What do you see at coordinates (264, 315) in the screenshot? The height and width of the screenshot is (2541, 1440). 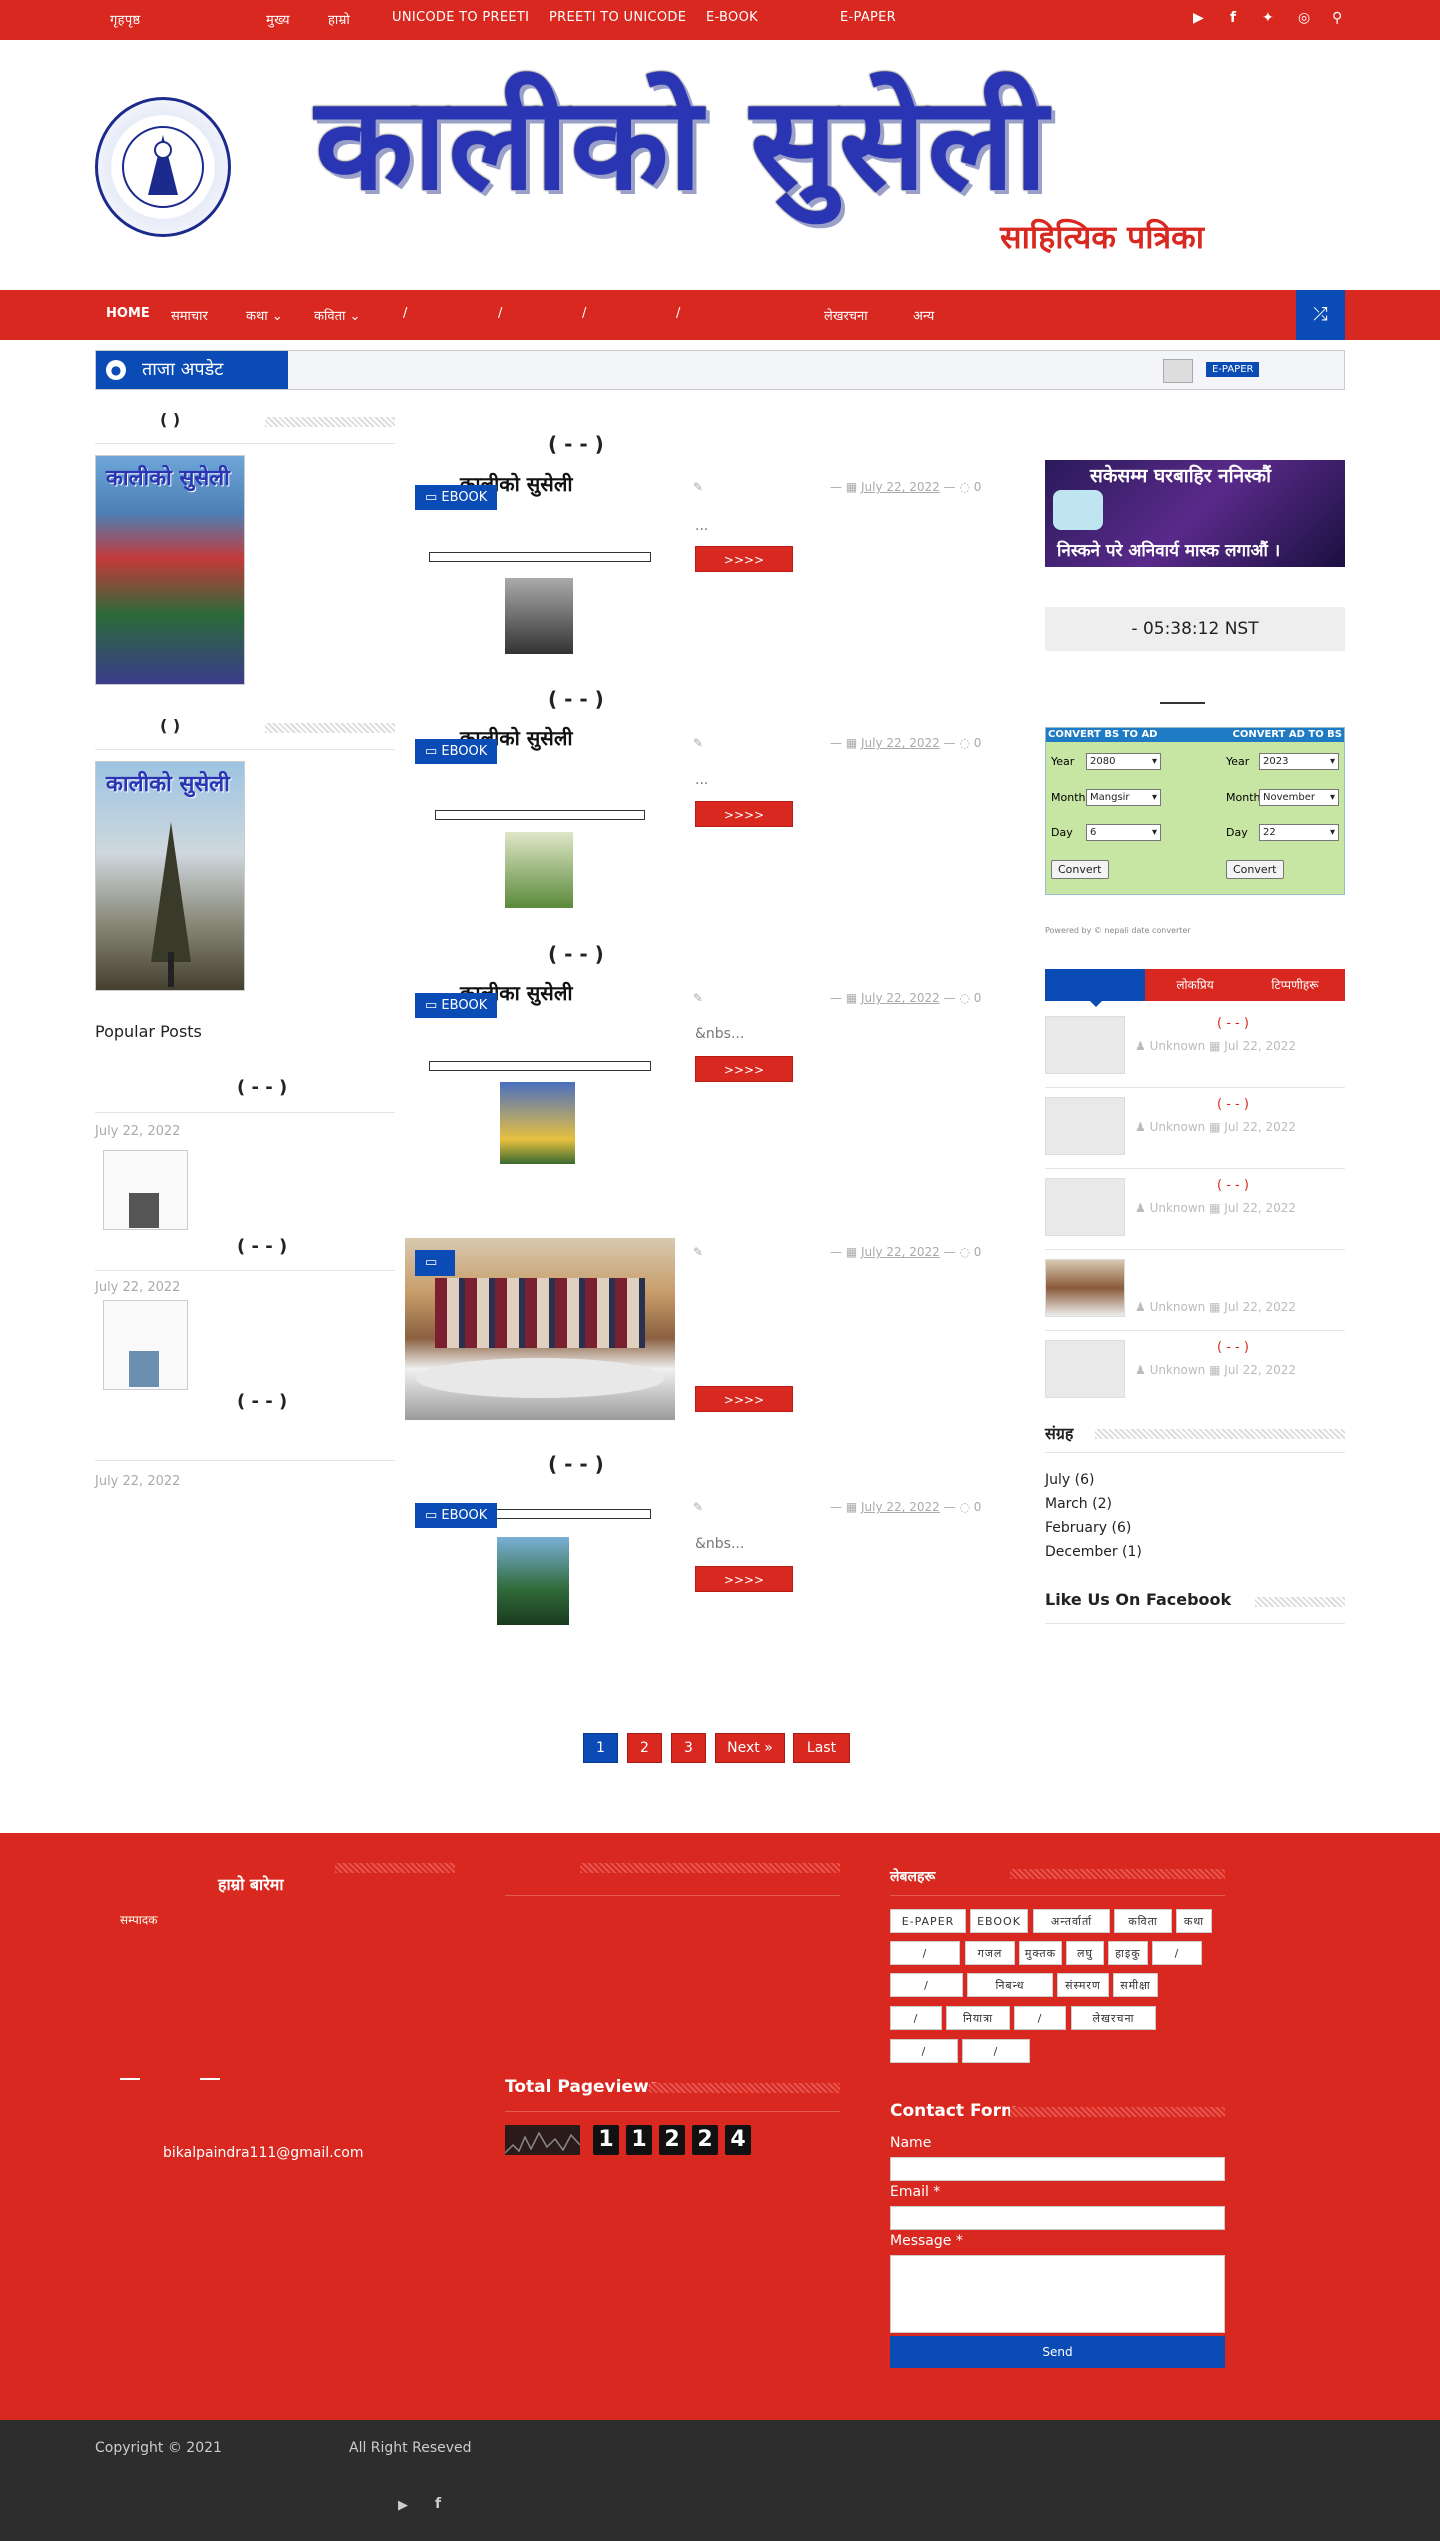 I see `menu-item-dropdown: कथा ⌄` at bounding box center [264, 315].